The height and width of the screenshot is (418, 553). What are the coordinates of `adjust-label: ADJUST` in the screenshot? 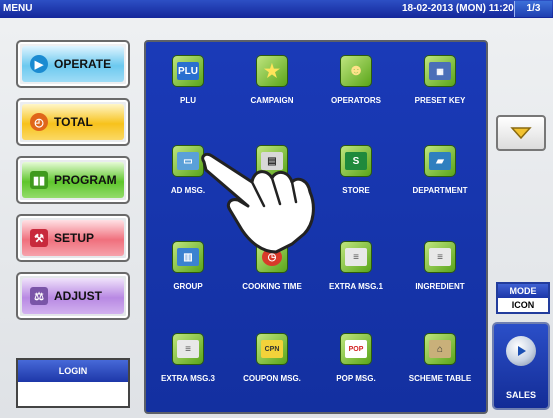 It's located at (78, 296).